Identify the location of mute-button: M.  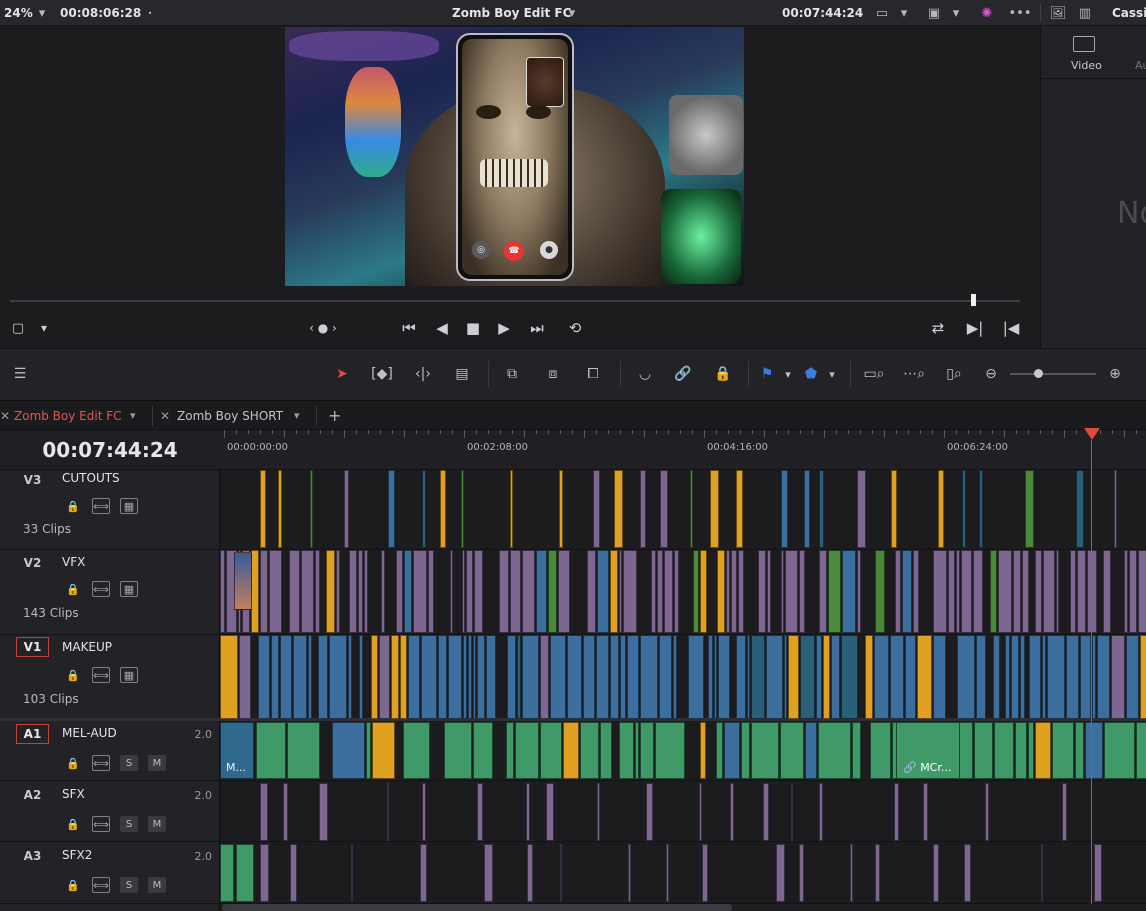
(157, 885).